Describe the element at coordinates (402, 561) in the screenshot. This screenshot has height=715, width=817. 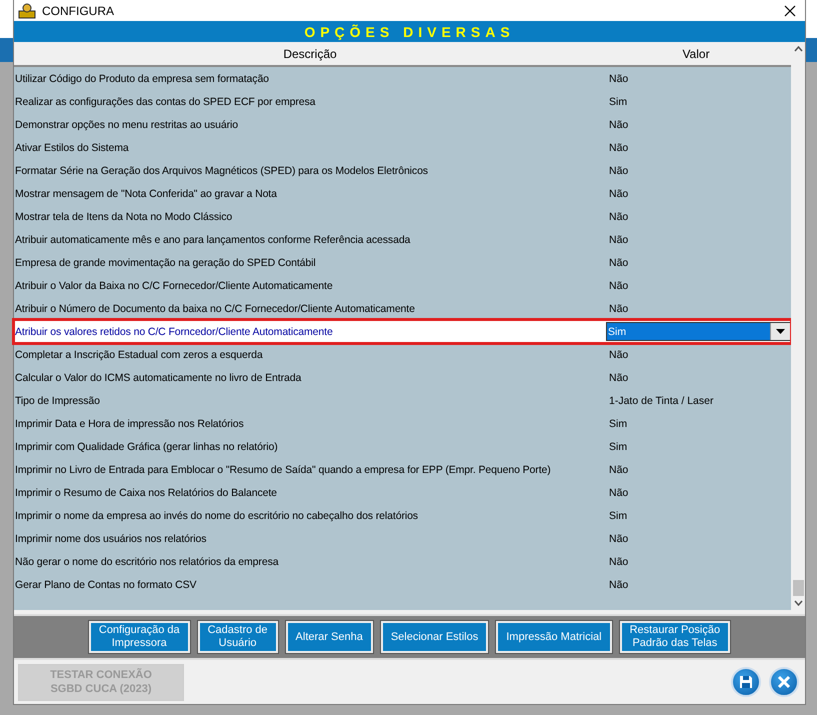
I see `table-row: Não gerar o nome do escritório nos relatórios da empresa Não` at that location.